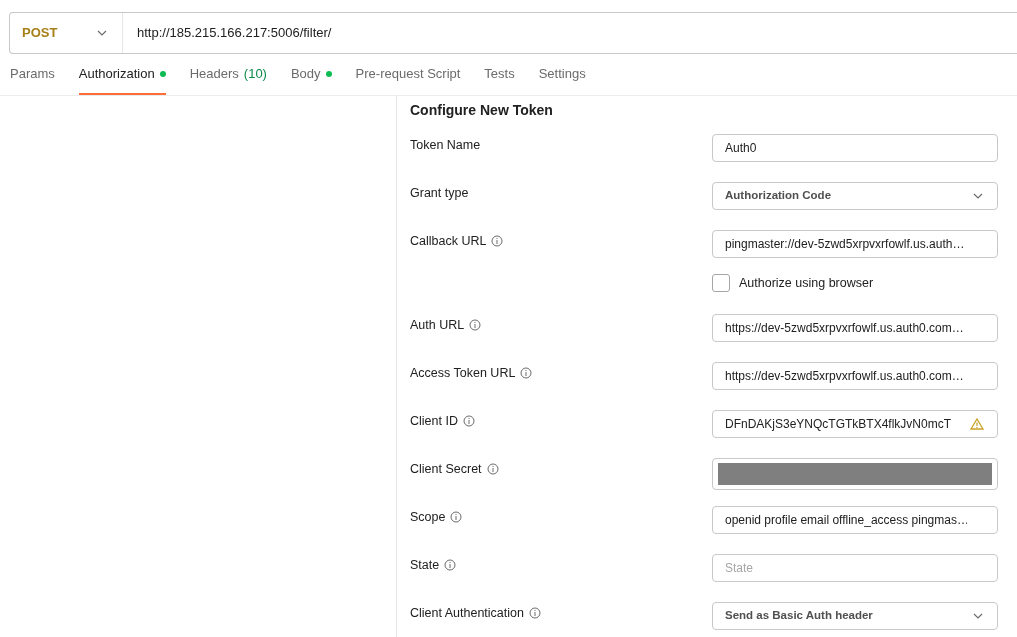  What do you see at coordinates (434, 421) in the screenshot?
I see `field-label: Client ID` at bounding box center [434, 421].